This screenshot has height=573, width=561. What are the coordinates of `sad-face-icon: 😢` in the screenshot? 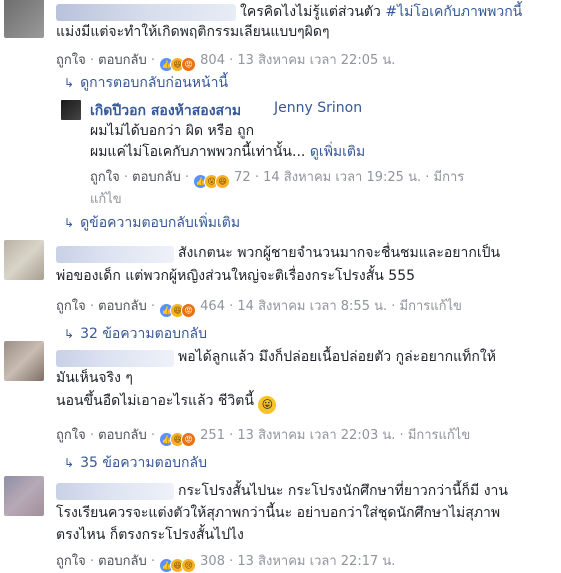 It's located at (189, 565).